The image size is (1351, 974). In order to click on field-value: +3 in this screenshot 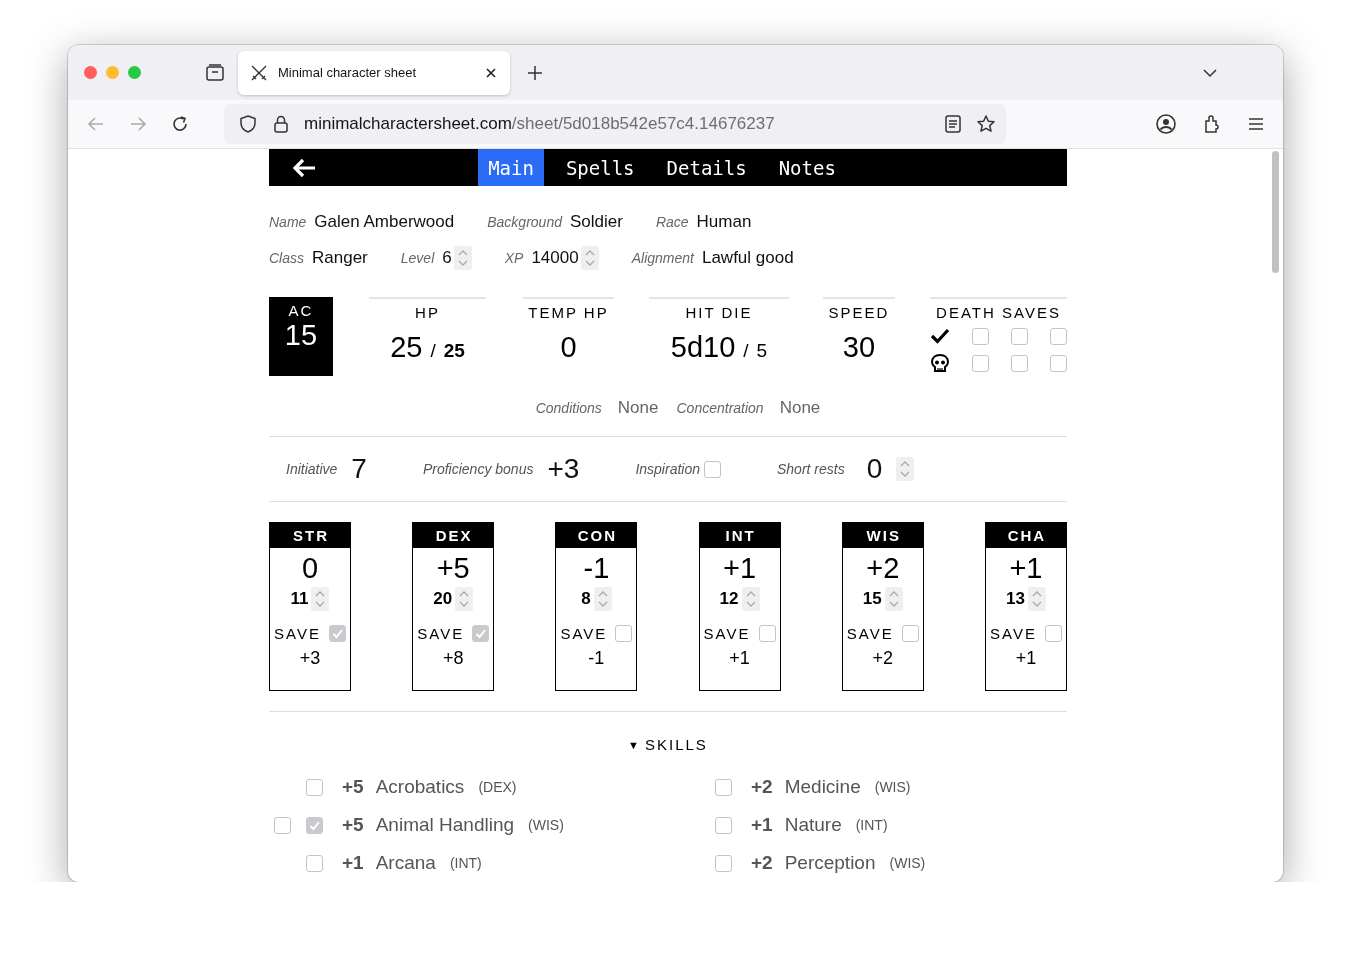, I will do `click(563, 469)`.